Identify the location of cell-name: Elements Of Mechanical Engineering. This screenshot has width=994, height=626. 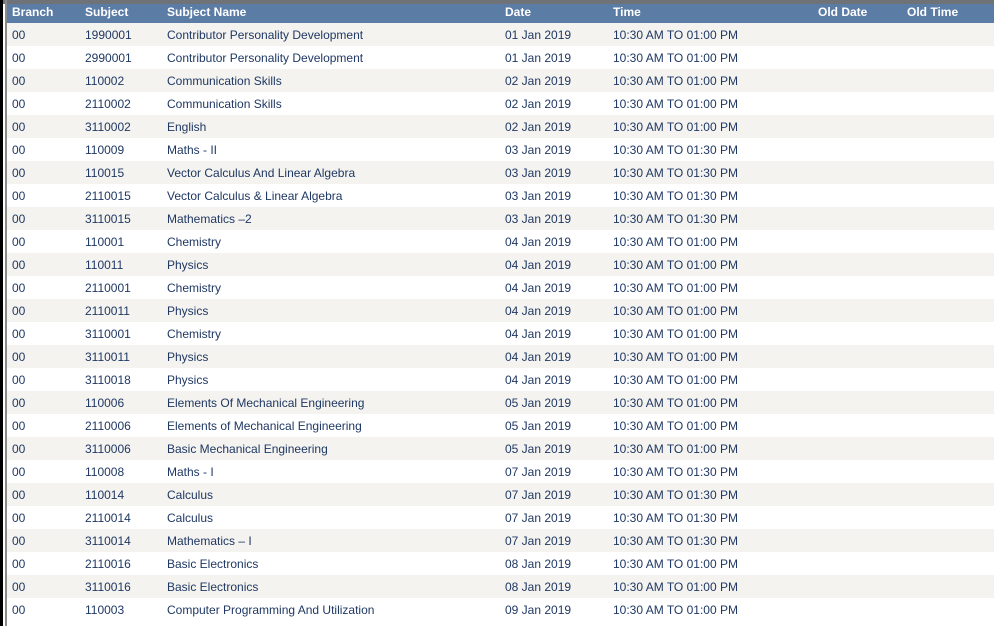
(336, 402).